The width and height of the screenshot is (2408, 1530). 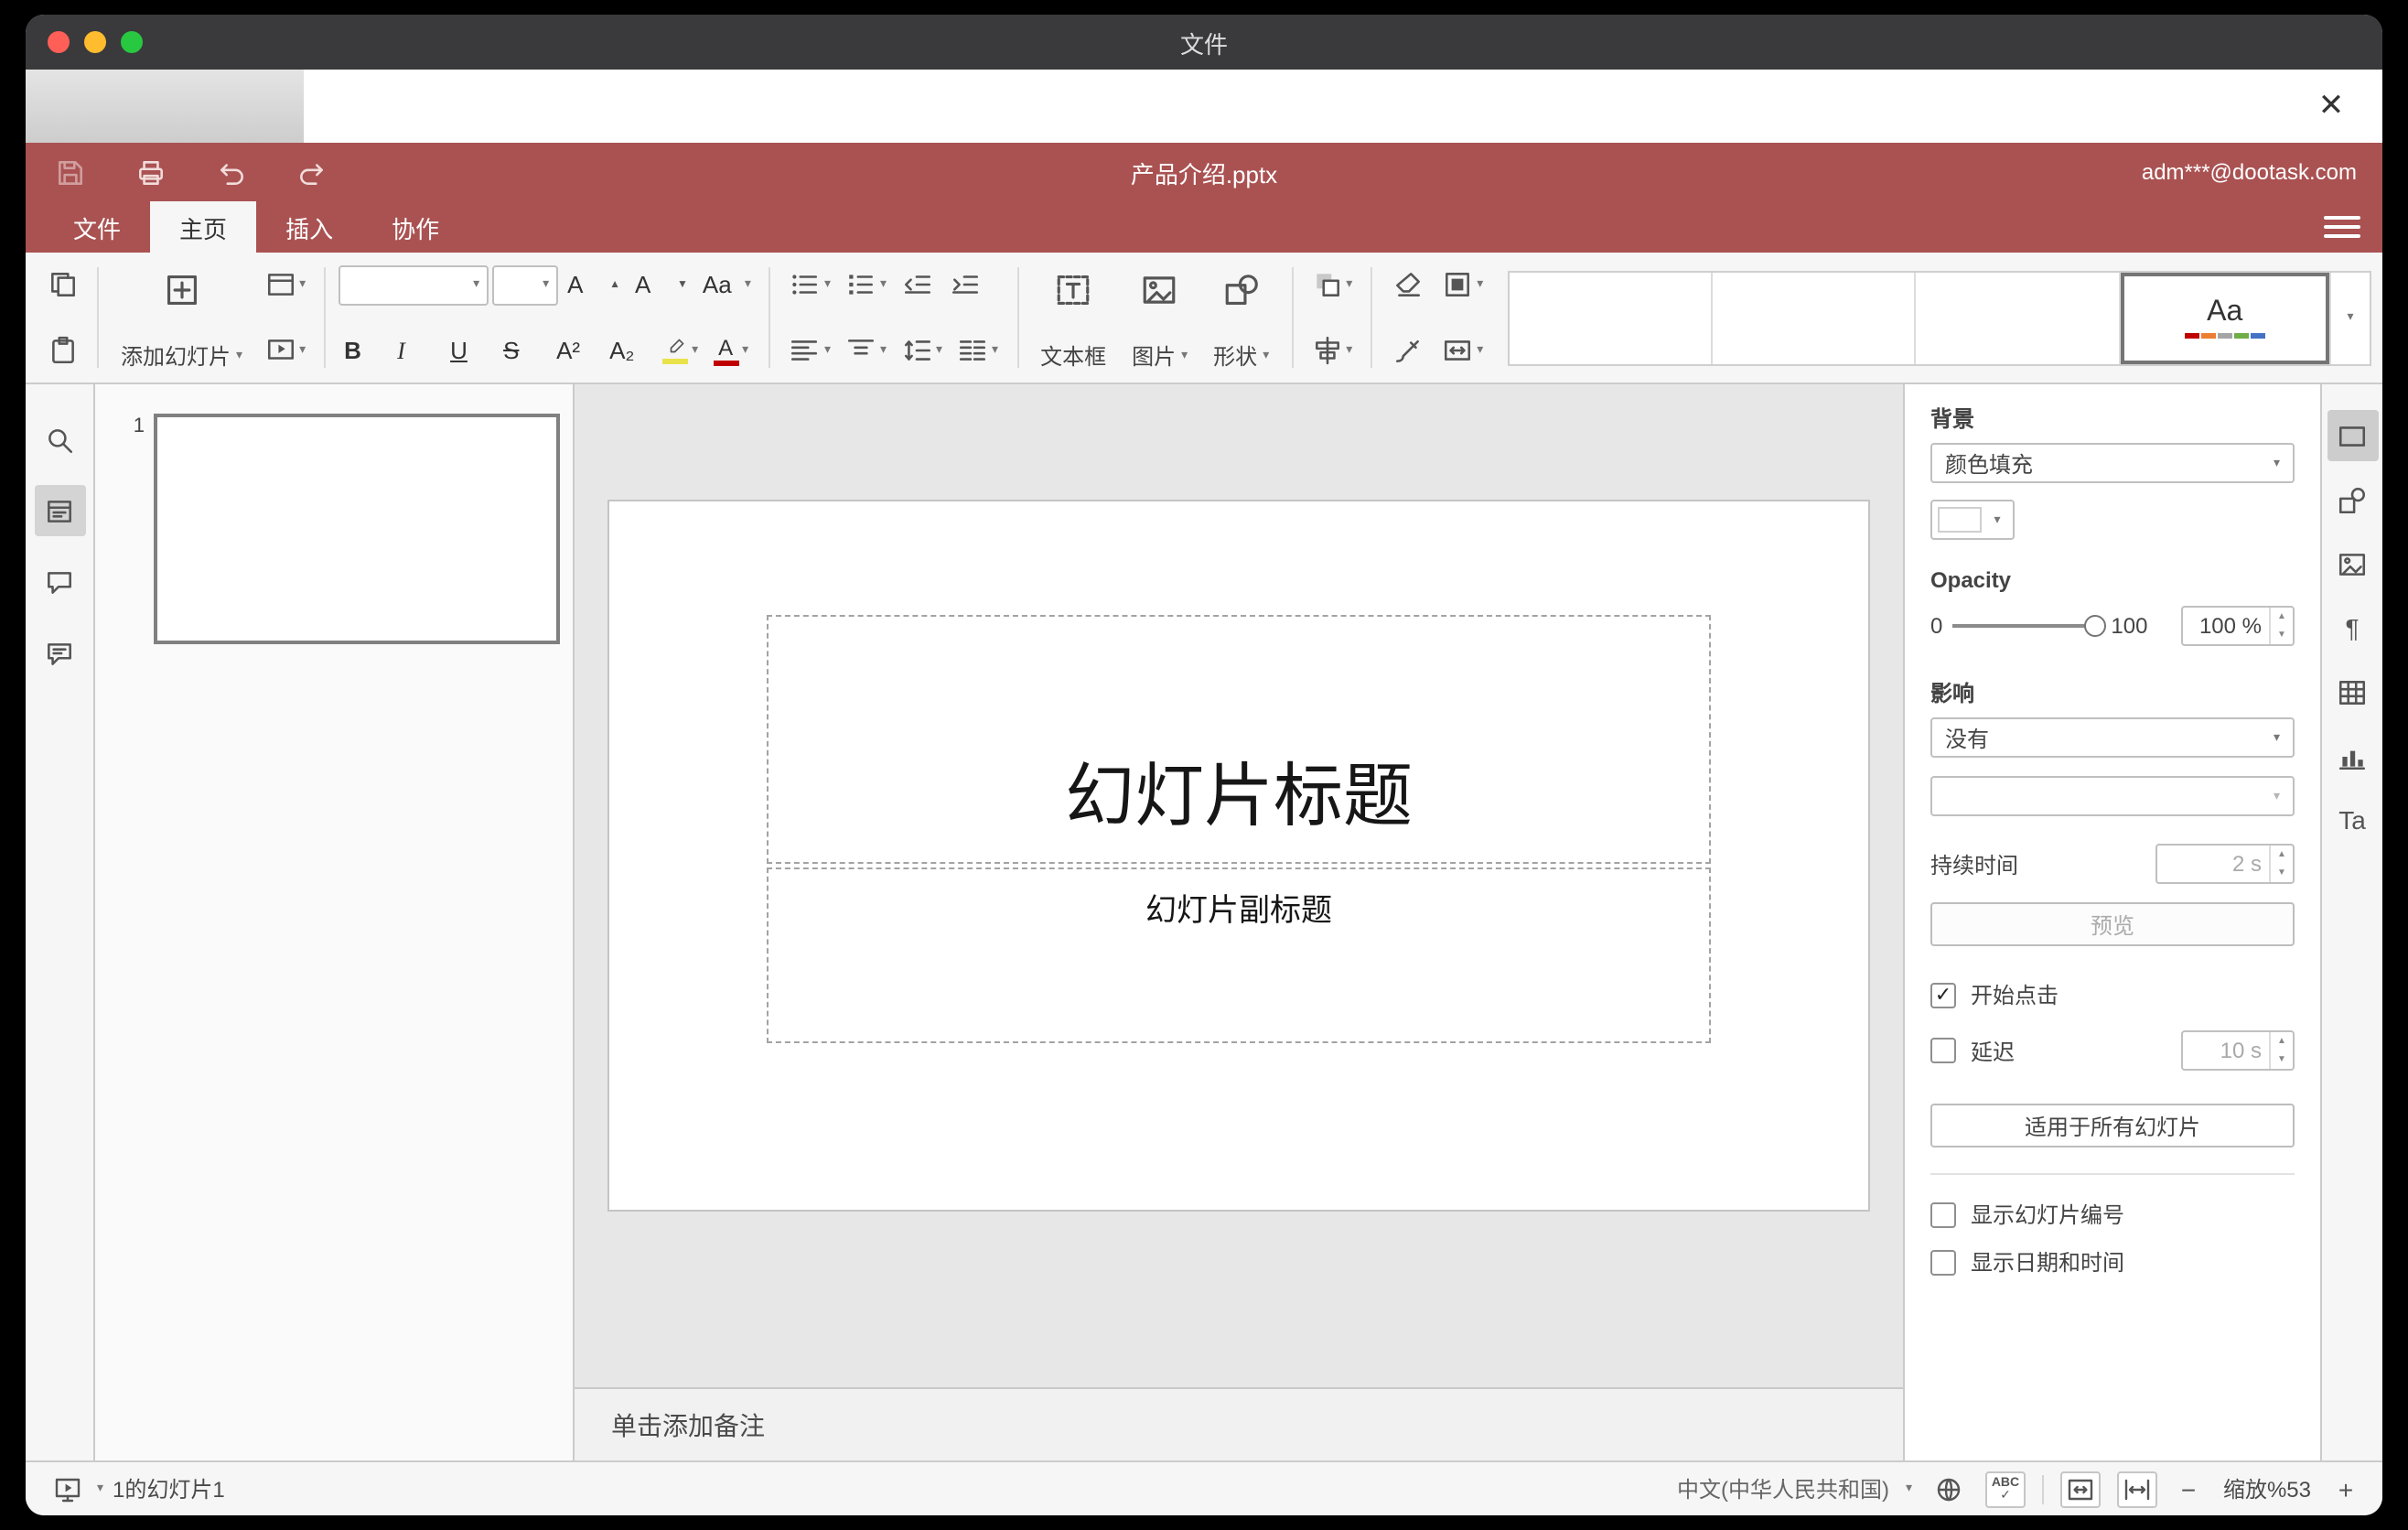 I want to click on zoom-in-button: +, so click(x=2345, y=1488).